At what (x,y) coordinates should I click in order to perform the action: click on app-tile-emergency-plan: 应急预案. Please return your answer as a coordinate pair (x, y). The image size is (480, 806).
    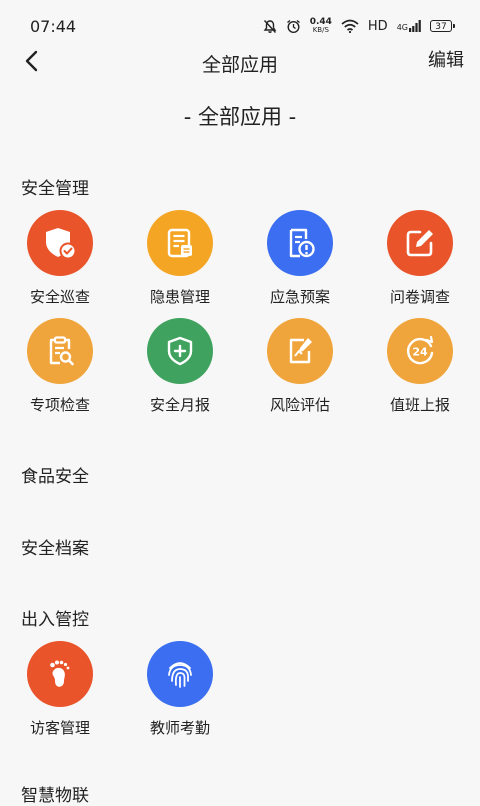
    Looking at the image, I should click on (300, 262).